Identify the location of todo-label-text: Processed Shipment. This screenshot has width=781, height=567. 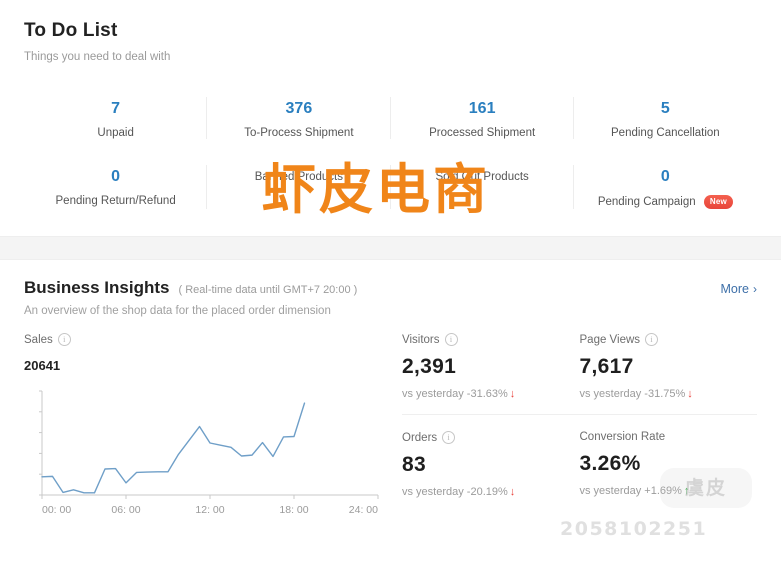
(482, 133).